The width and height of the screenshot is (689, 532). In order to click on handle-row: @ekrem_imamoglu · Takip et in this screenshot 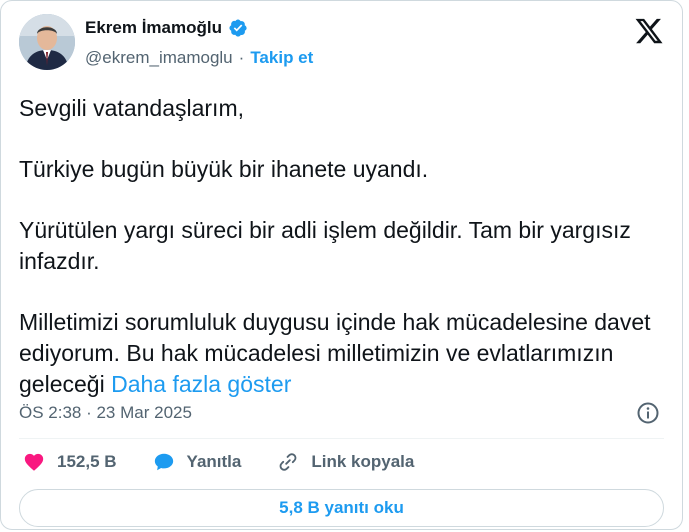, I will do `click(199, 58)`.